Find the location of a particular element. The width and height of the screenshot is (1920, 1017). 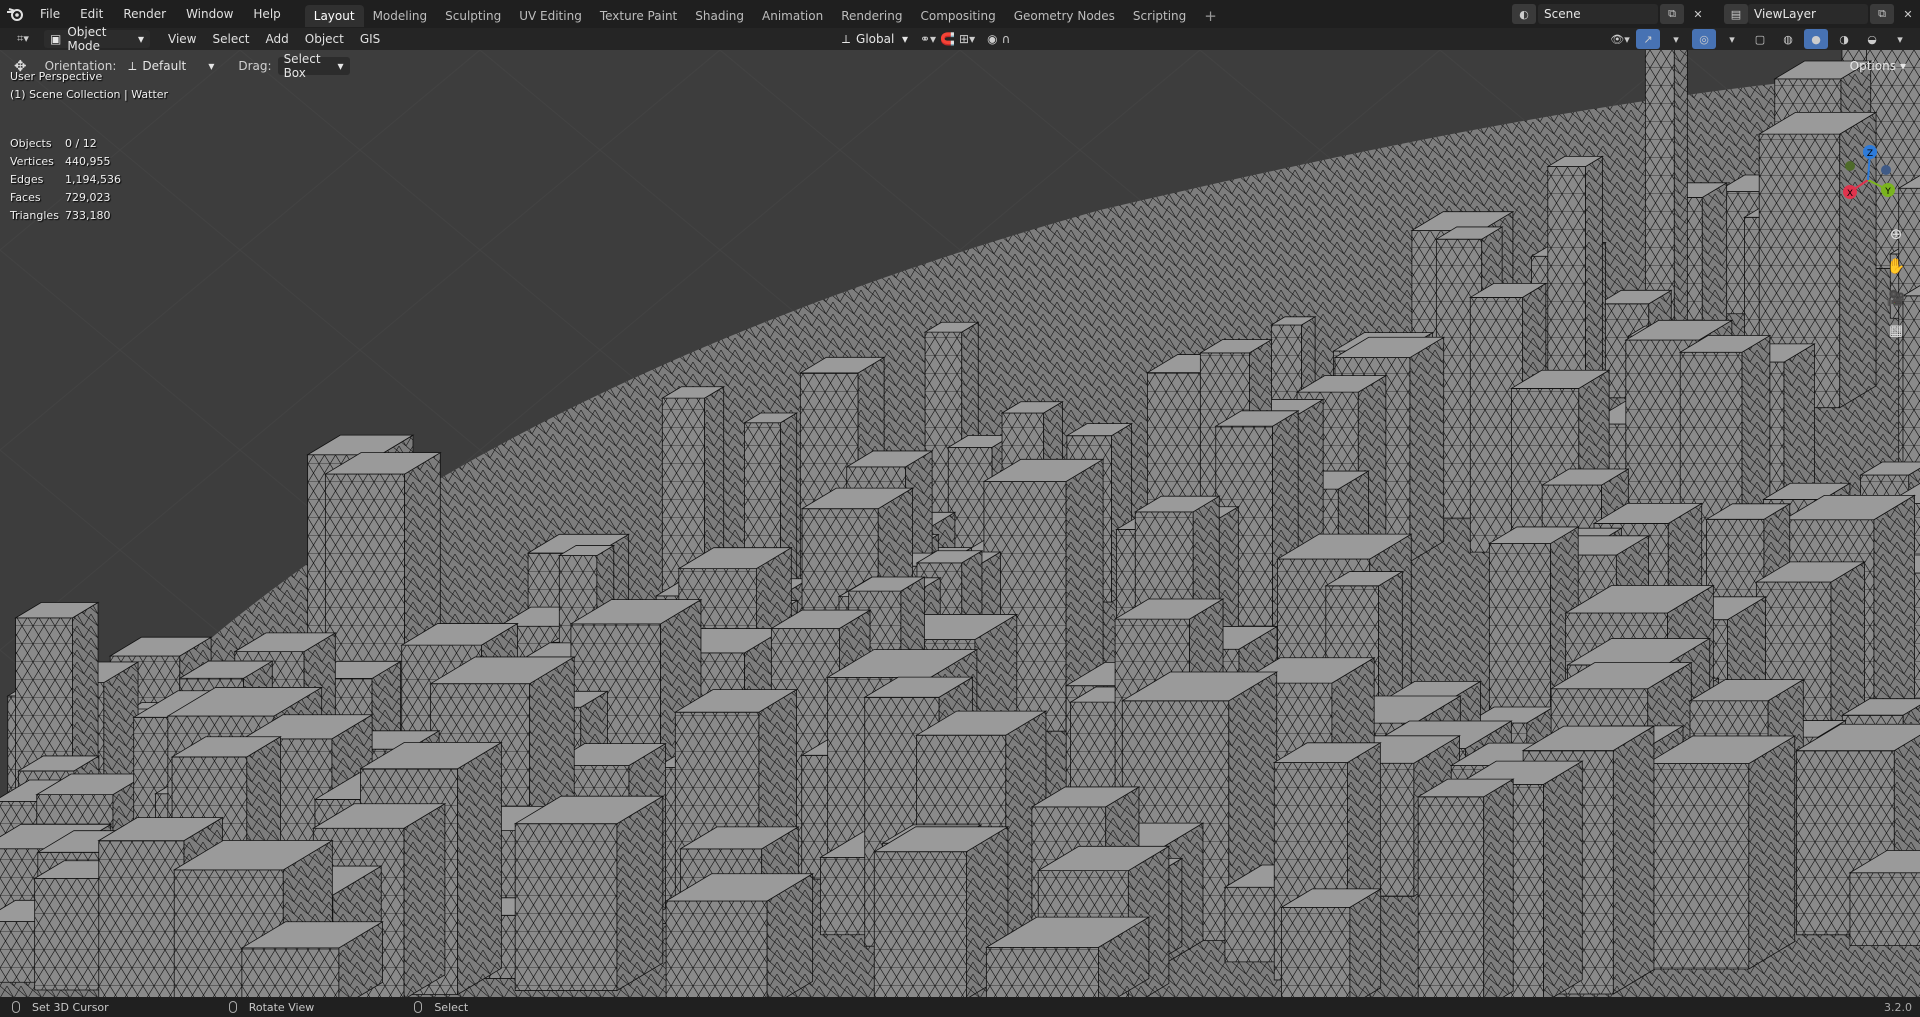

orientation-dropdown: ⟂ Default ▾ is located at coordinates (171, 66).